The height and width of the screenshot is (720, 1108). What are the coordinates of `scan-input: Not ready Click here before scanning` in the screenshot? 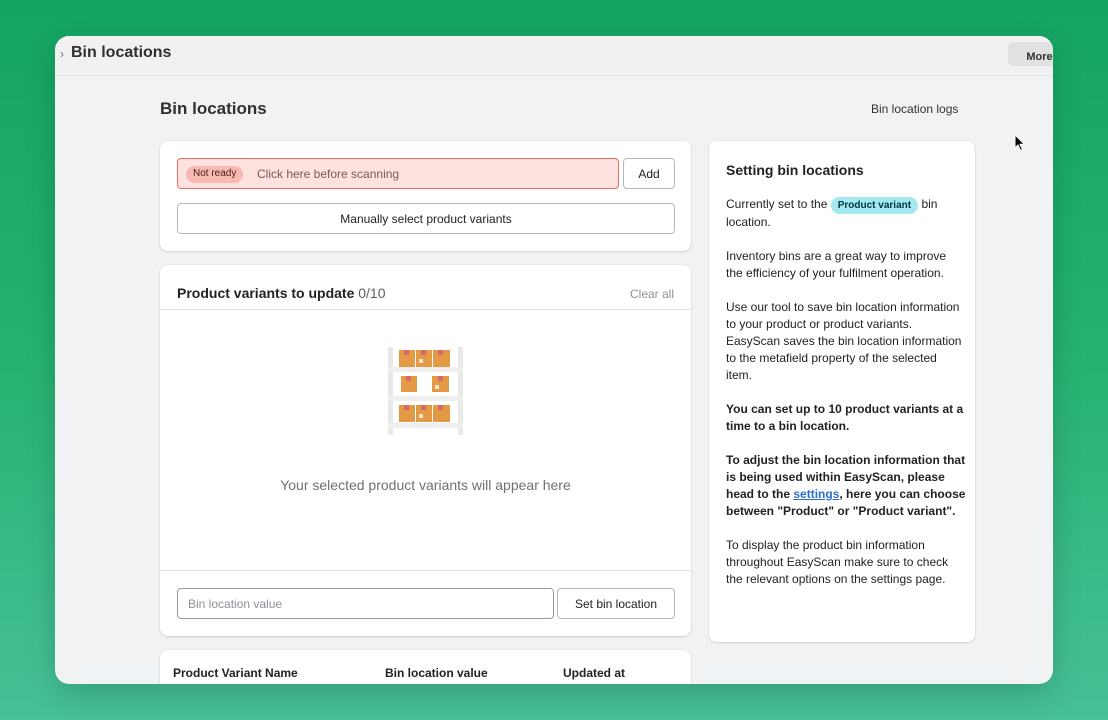 It's located at (398, 173).